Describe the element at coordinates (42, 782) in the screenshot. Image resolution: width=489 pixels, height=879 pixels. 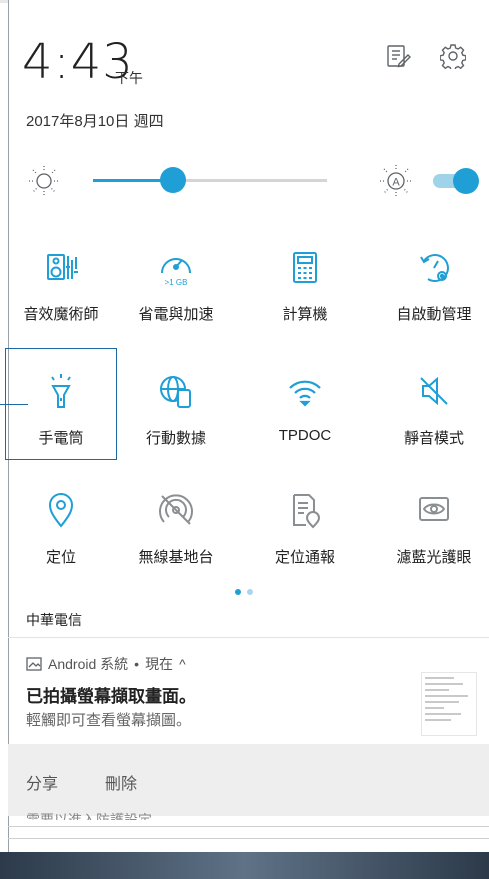
I see `share-button: 分享` at that location.